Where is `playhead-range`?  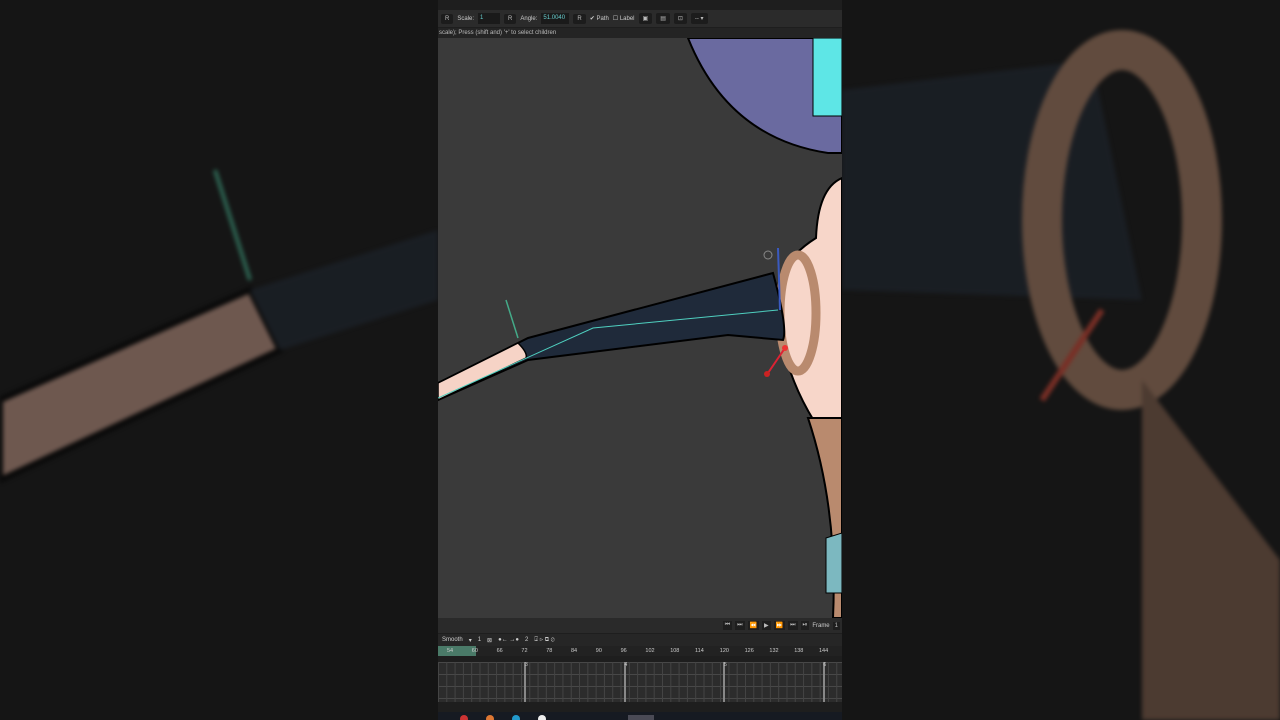 playhead-range is located at coordinates (457, 651).